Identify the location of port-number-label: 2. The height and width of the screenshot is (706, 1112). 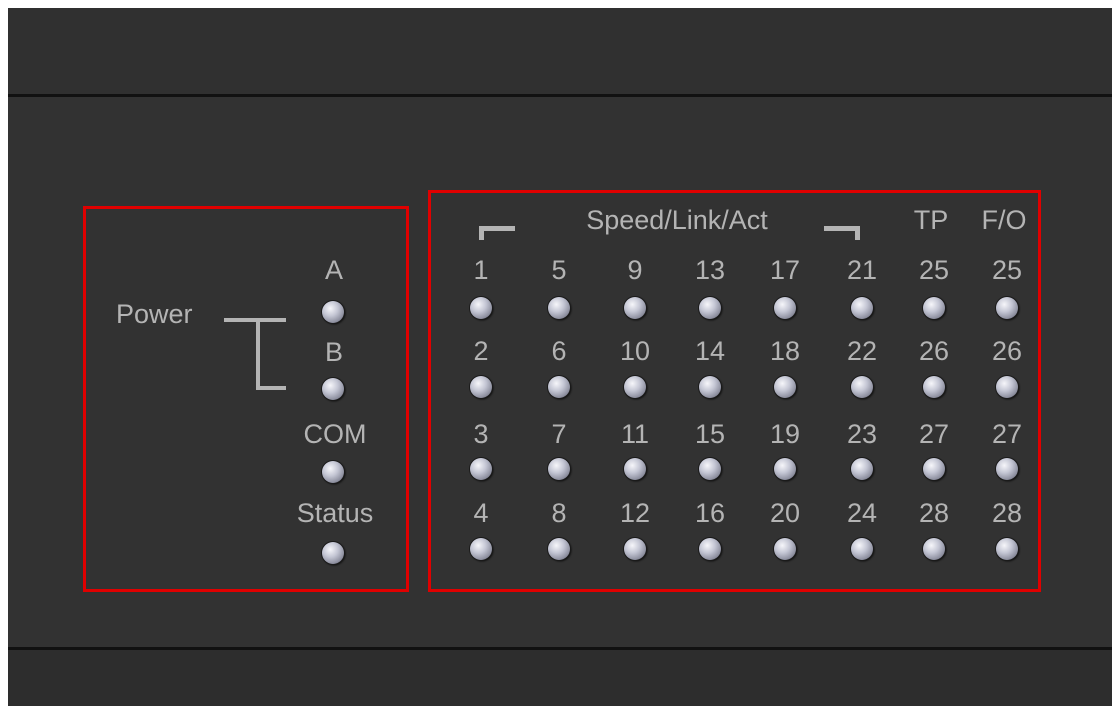
(481, 351).